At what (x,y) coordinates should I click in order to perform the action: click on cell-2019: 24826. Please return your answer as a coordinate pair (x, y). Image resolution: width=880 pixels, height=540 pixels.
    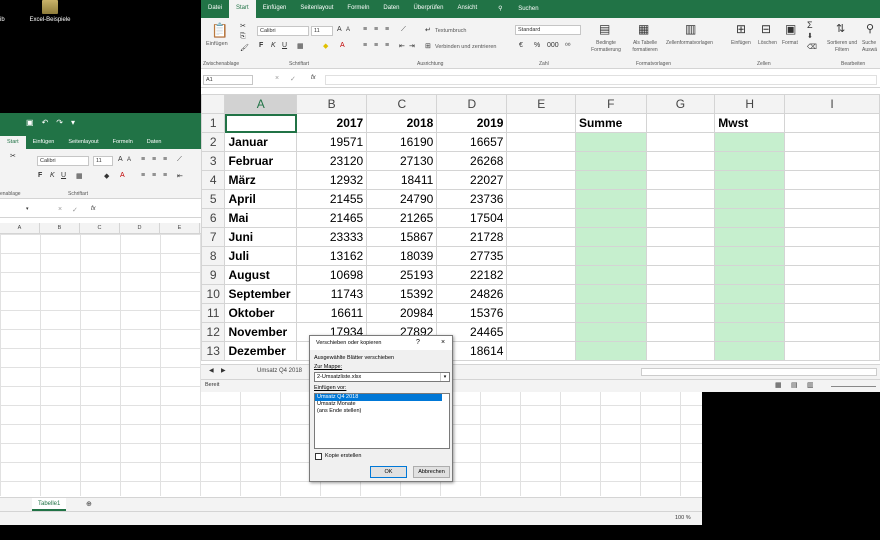
    Looking at the image, I should click on (472, 294).